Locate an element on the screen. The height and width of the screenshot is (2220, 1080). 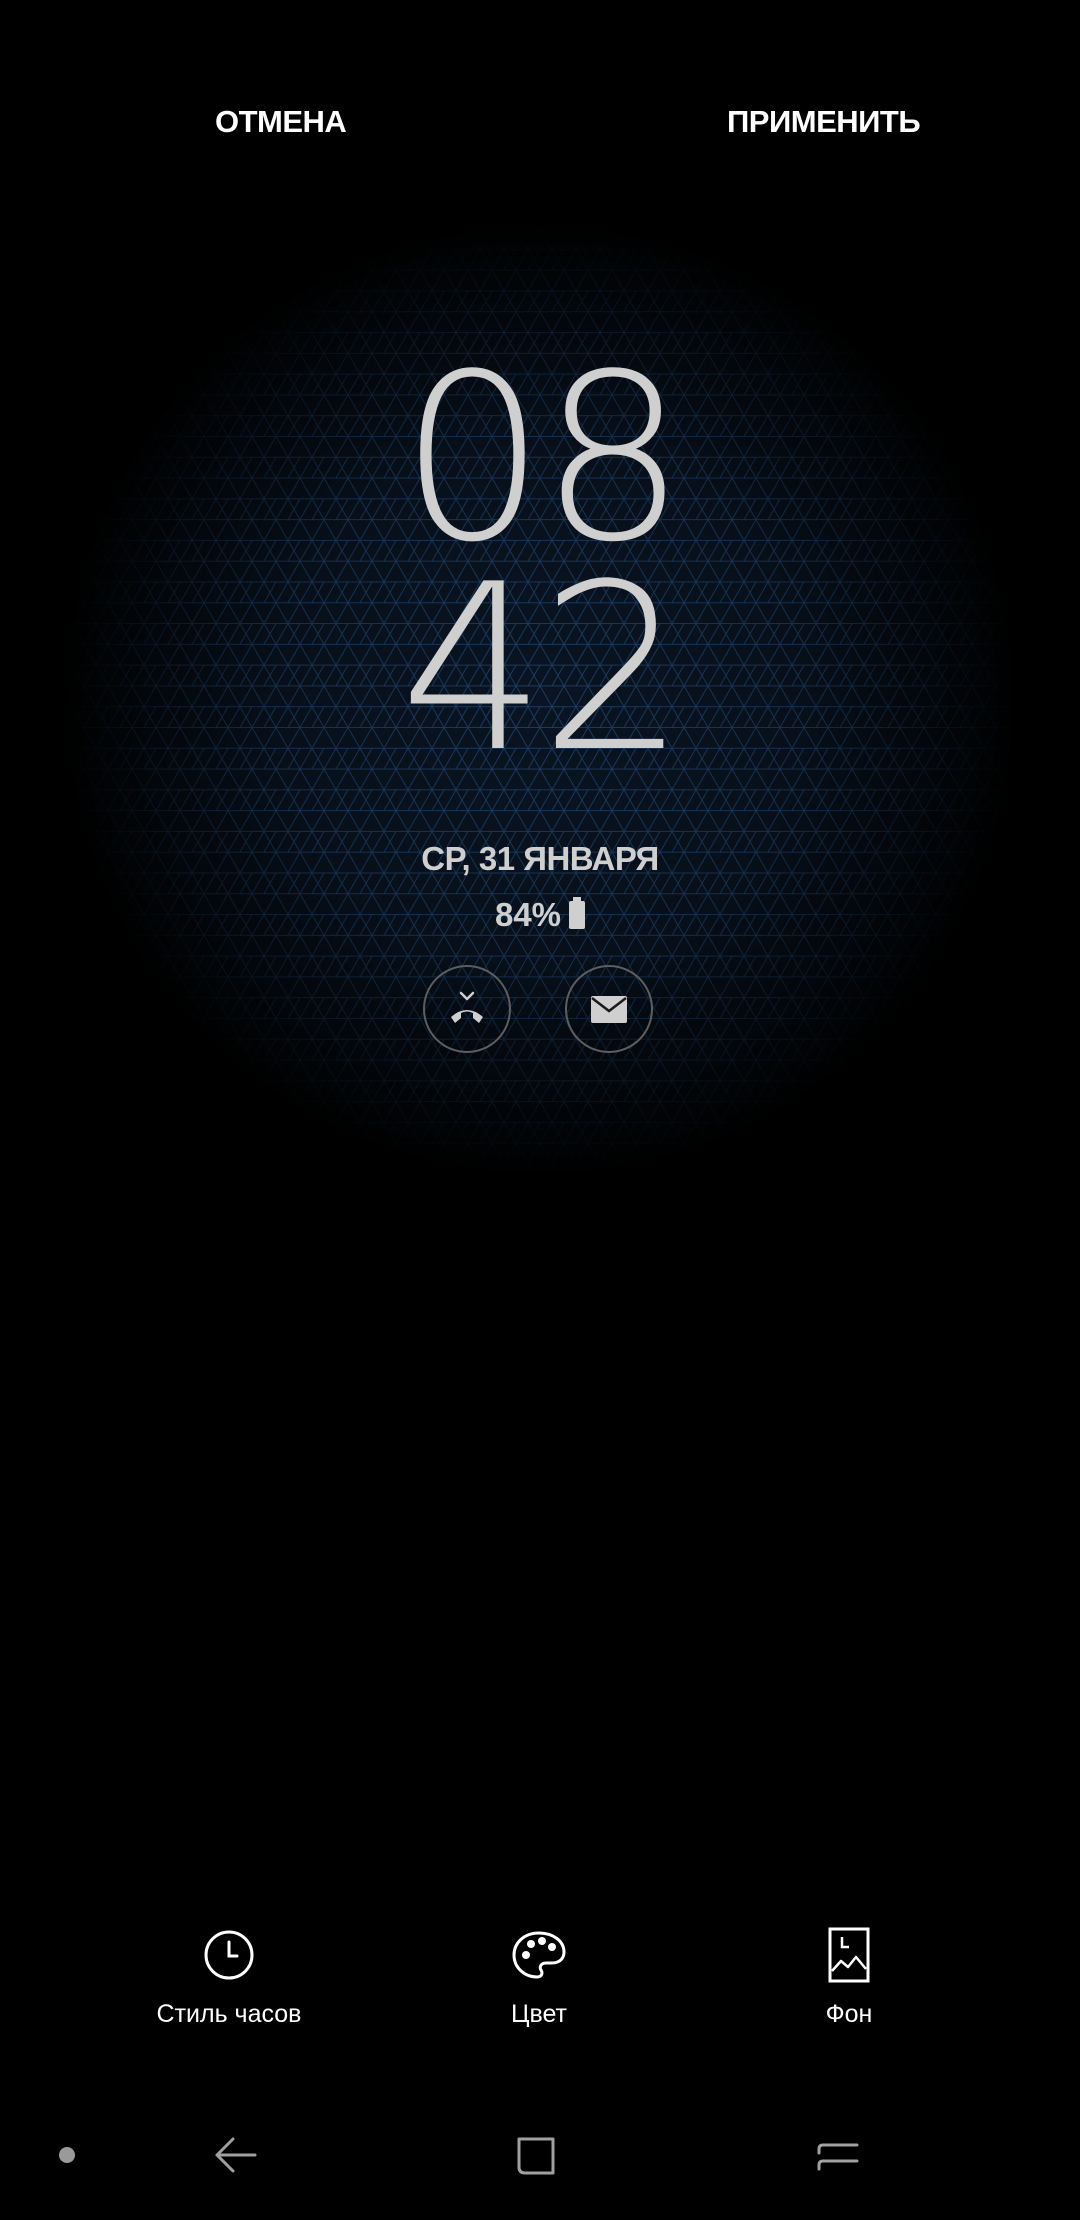
home-button is located at coordinates (535, 2155).